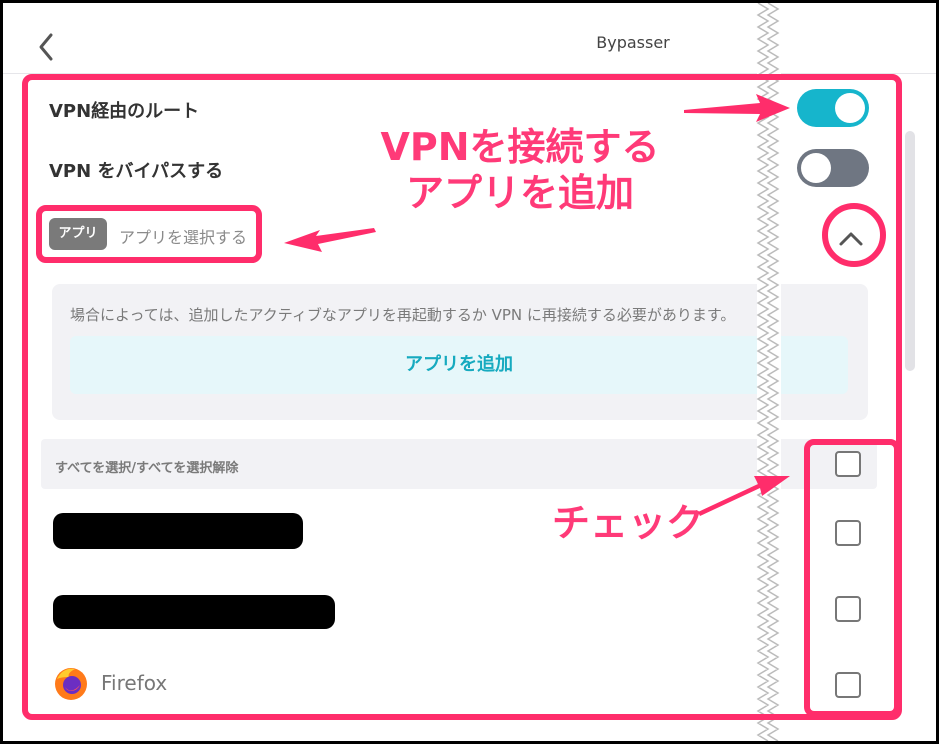 Image resolution: width=939 pixels, height=744 pixels. What do you see at coordinates (628, 523) in the screenshot?
I see `annotation-check-note: チェック` at bounding box center [628, 523].